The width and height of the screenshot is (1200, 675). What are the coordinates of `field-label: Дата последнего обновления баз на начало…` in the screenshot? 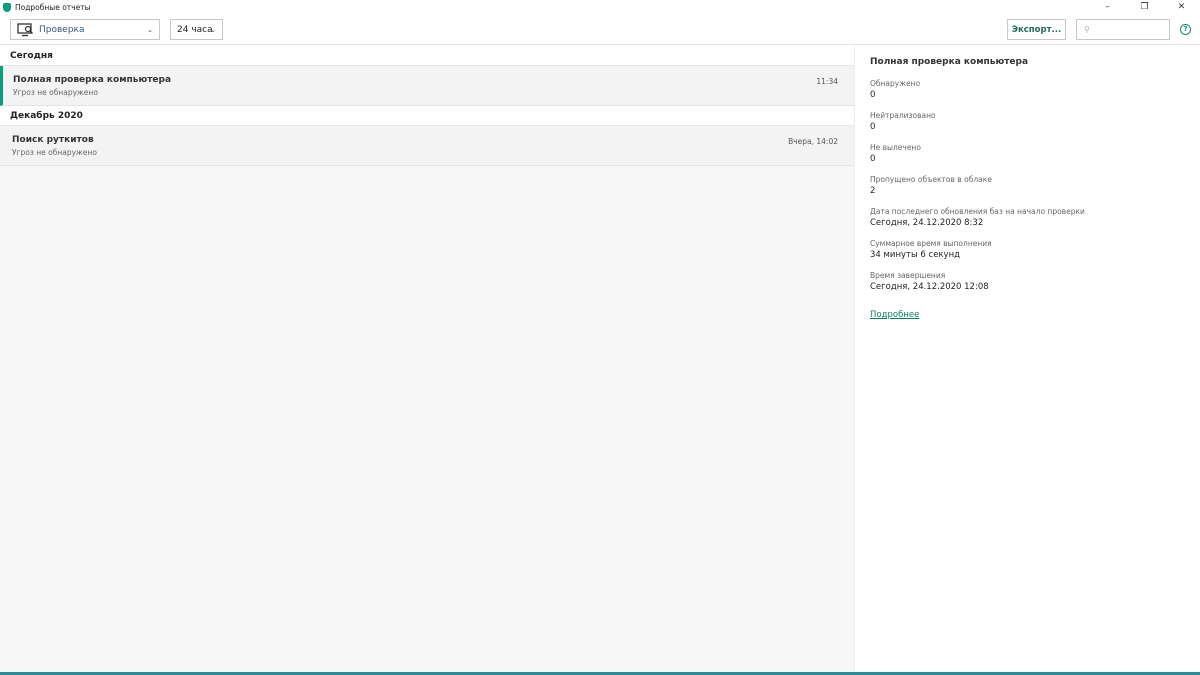 It's located at (977, 211).